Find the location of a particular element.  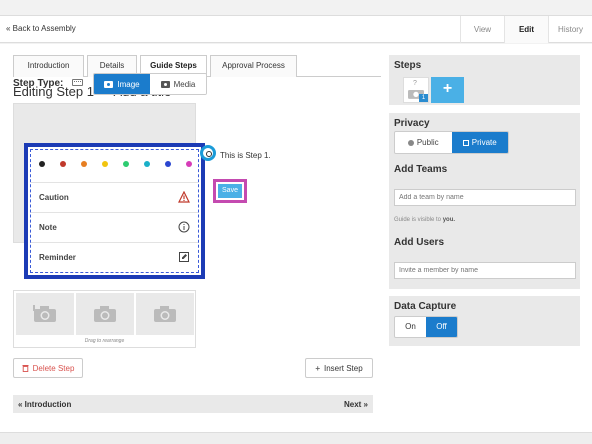

top-strip is located at coordinates (296, 7).